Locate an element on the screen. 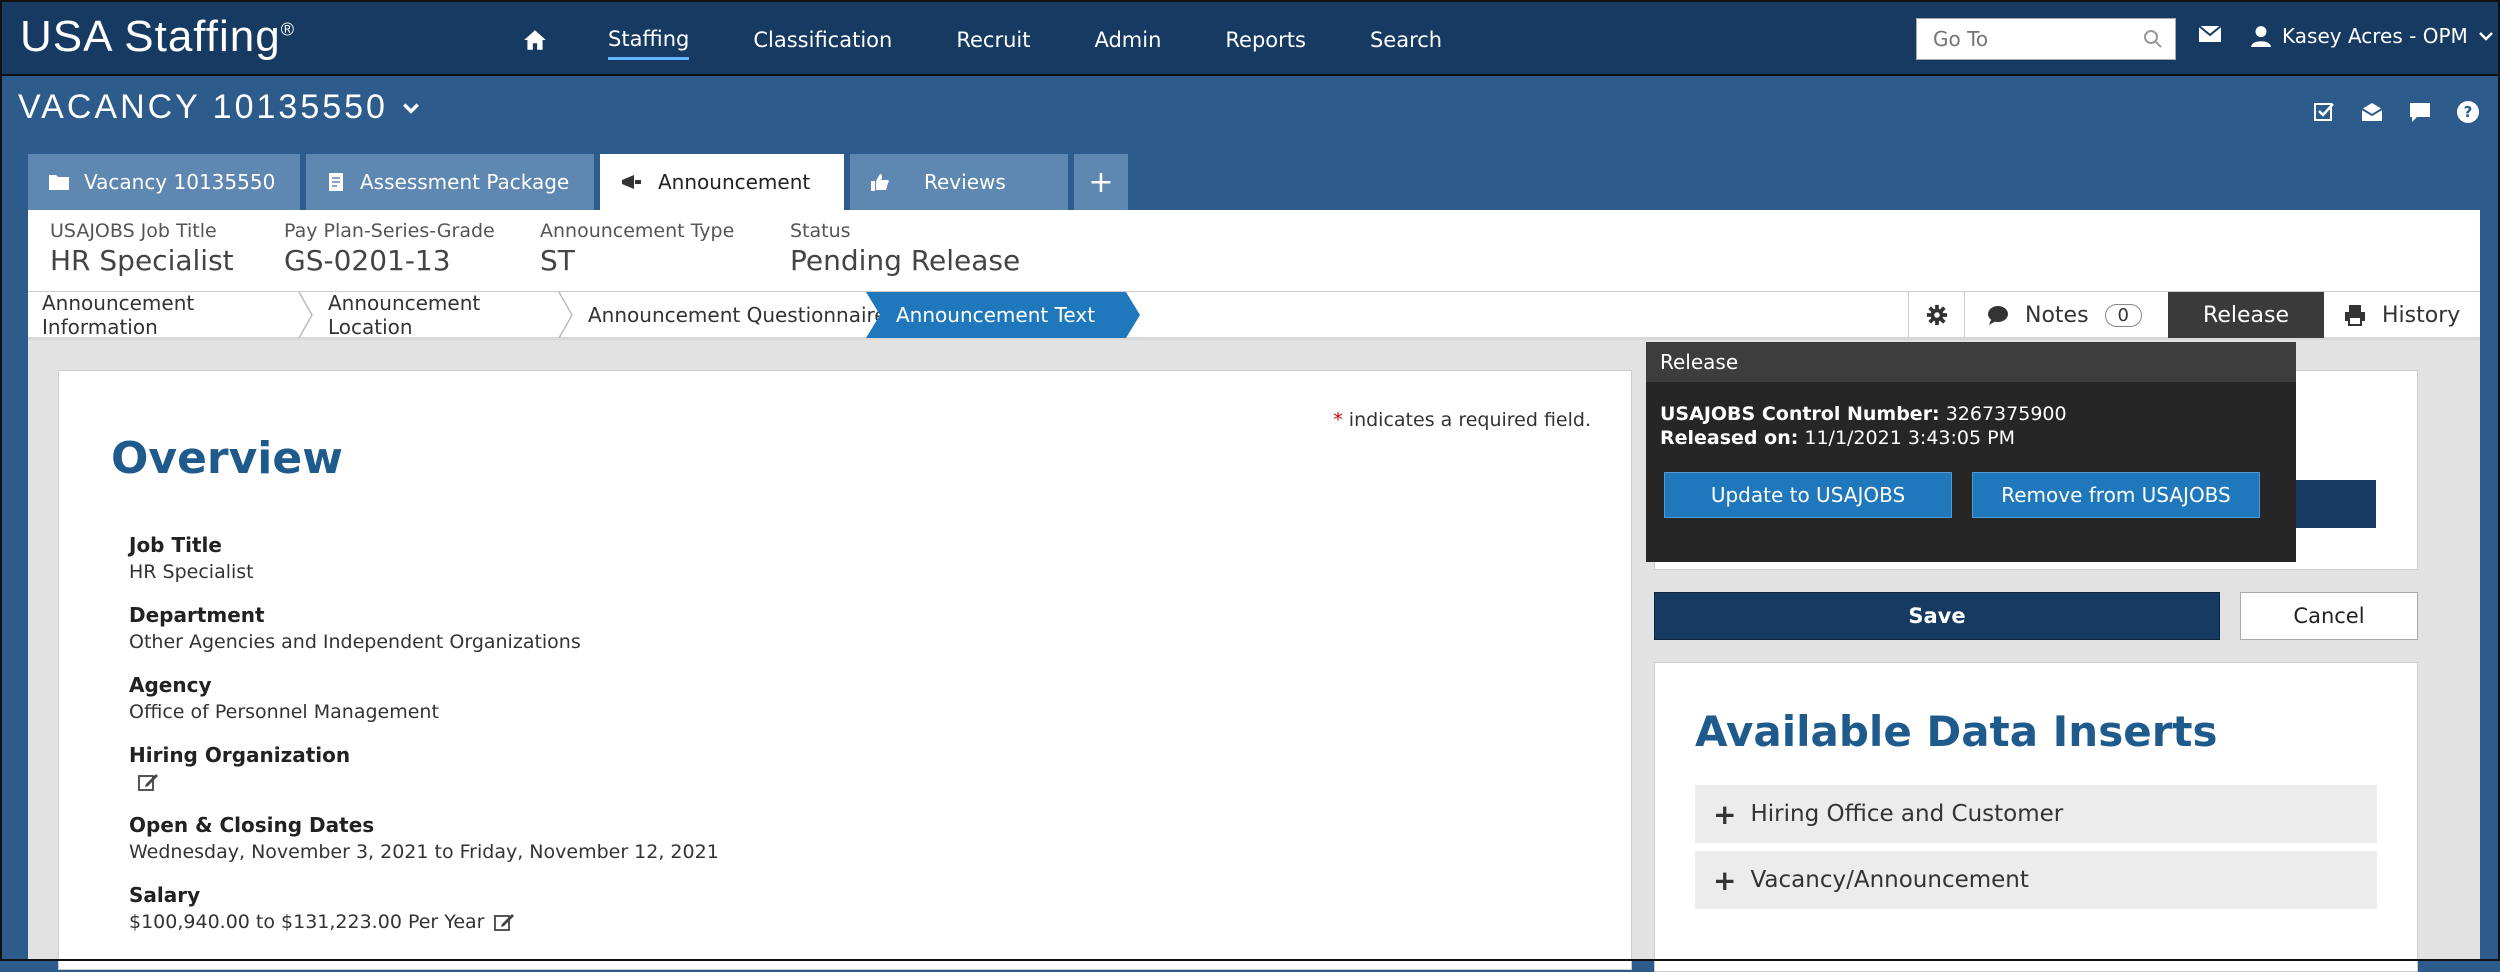 The height and width of the screenshot is (972, 2500). settings-button is located at coordinates (1936, 315).